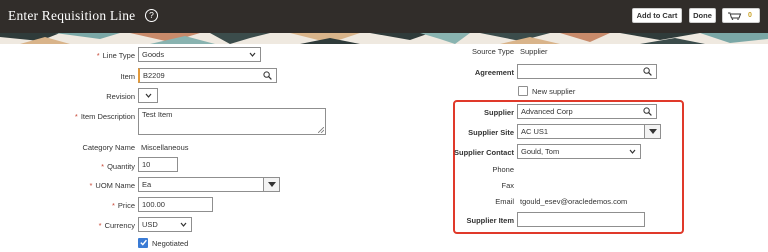 This screenshot has width=768, height=252. Describe the element at coordinates (579, 151) in the screenshot. I see `supplier-contact-select: Gould, Tom` at that location.